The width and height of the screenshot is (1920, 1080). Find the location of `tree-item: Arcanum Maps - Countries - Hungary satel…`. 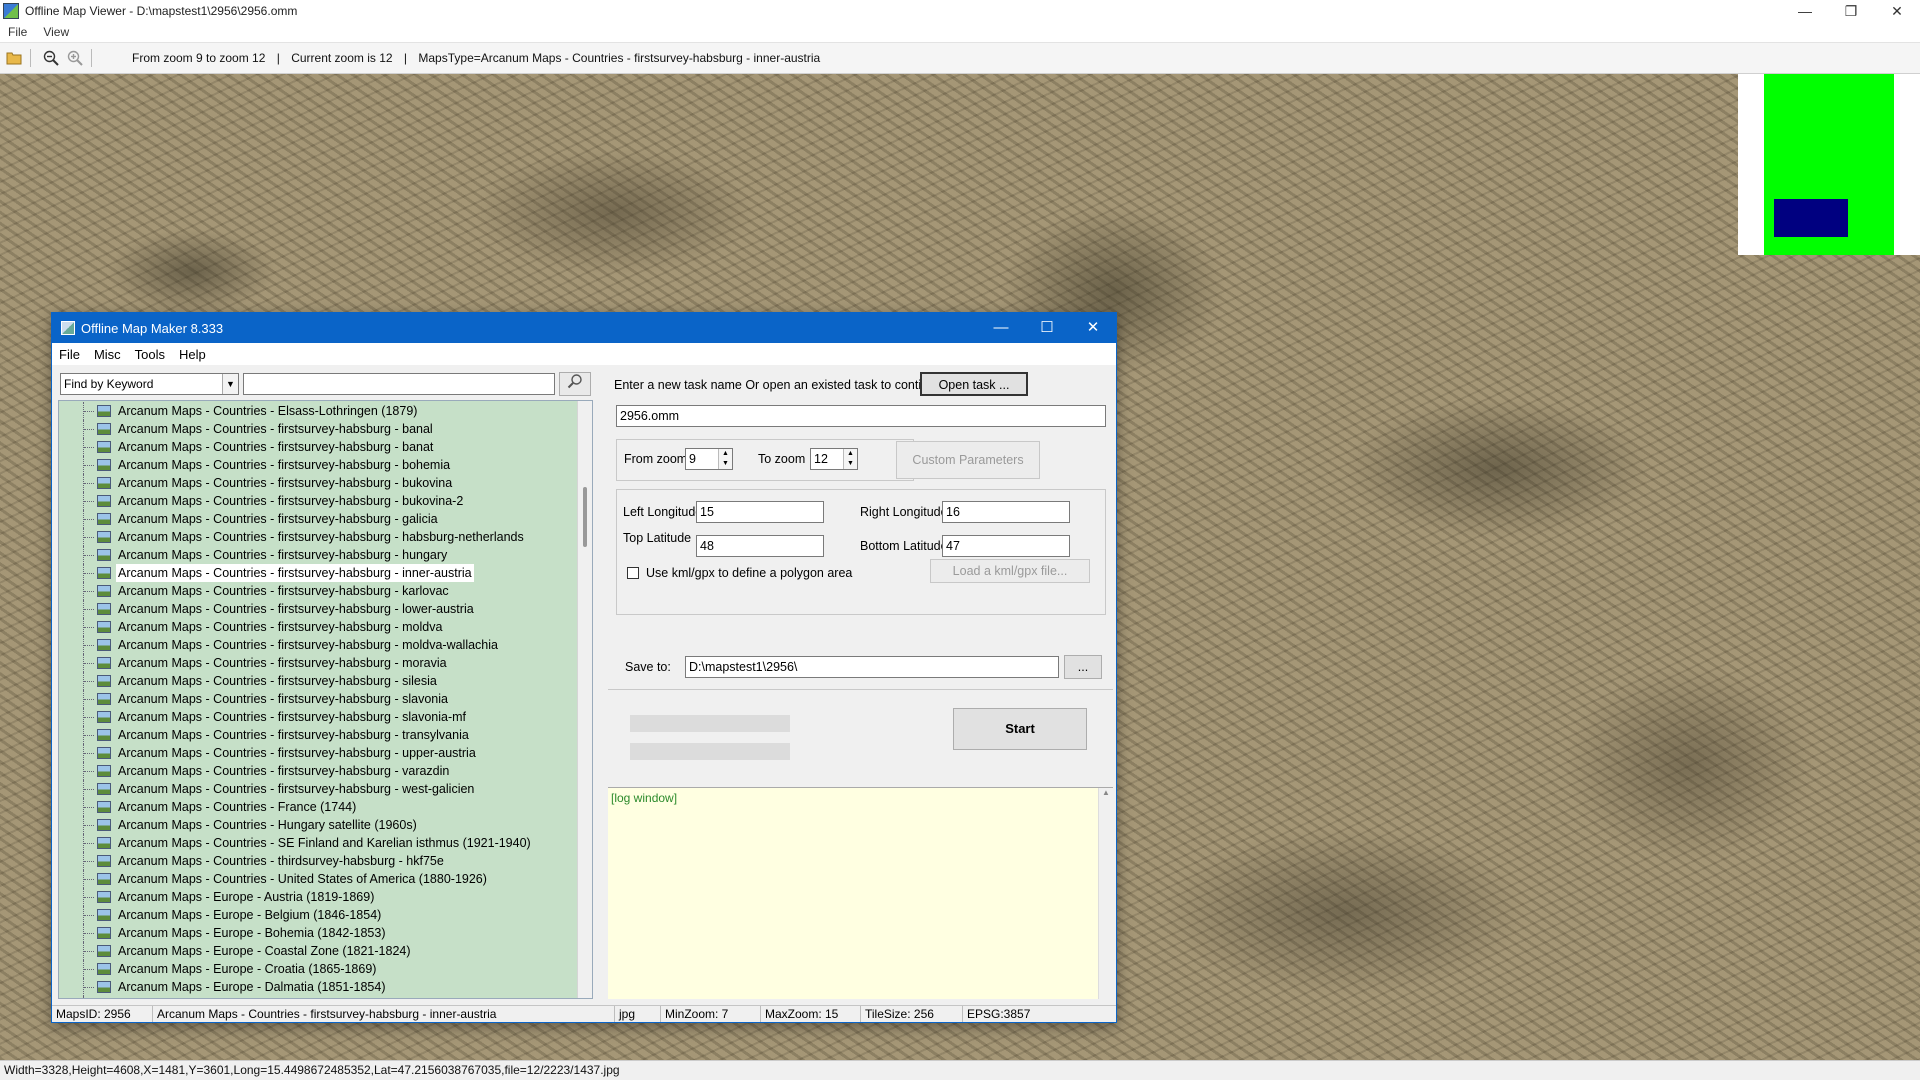

tree-item: Arcanum Maps - Countries - Hungary satel… is located at coordinates (318, 825).